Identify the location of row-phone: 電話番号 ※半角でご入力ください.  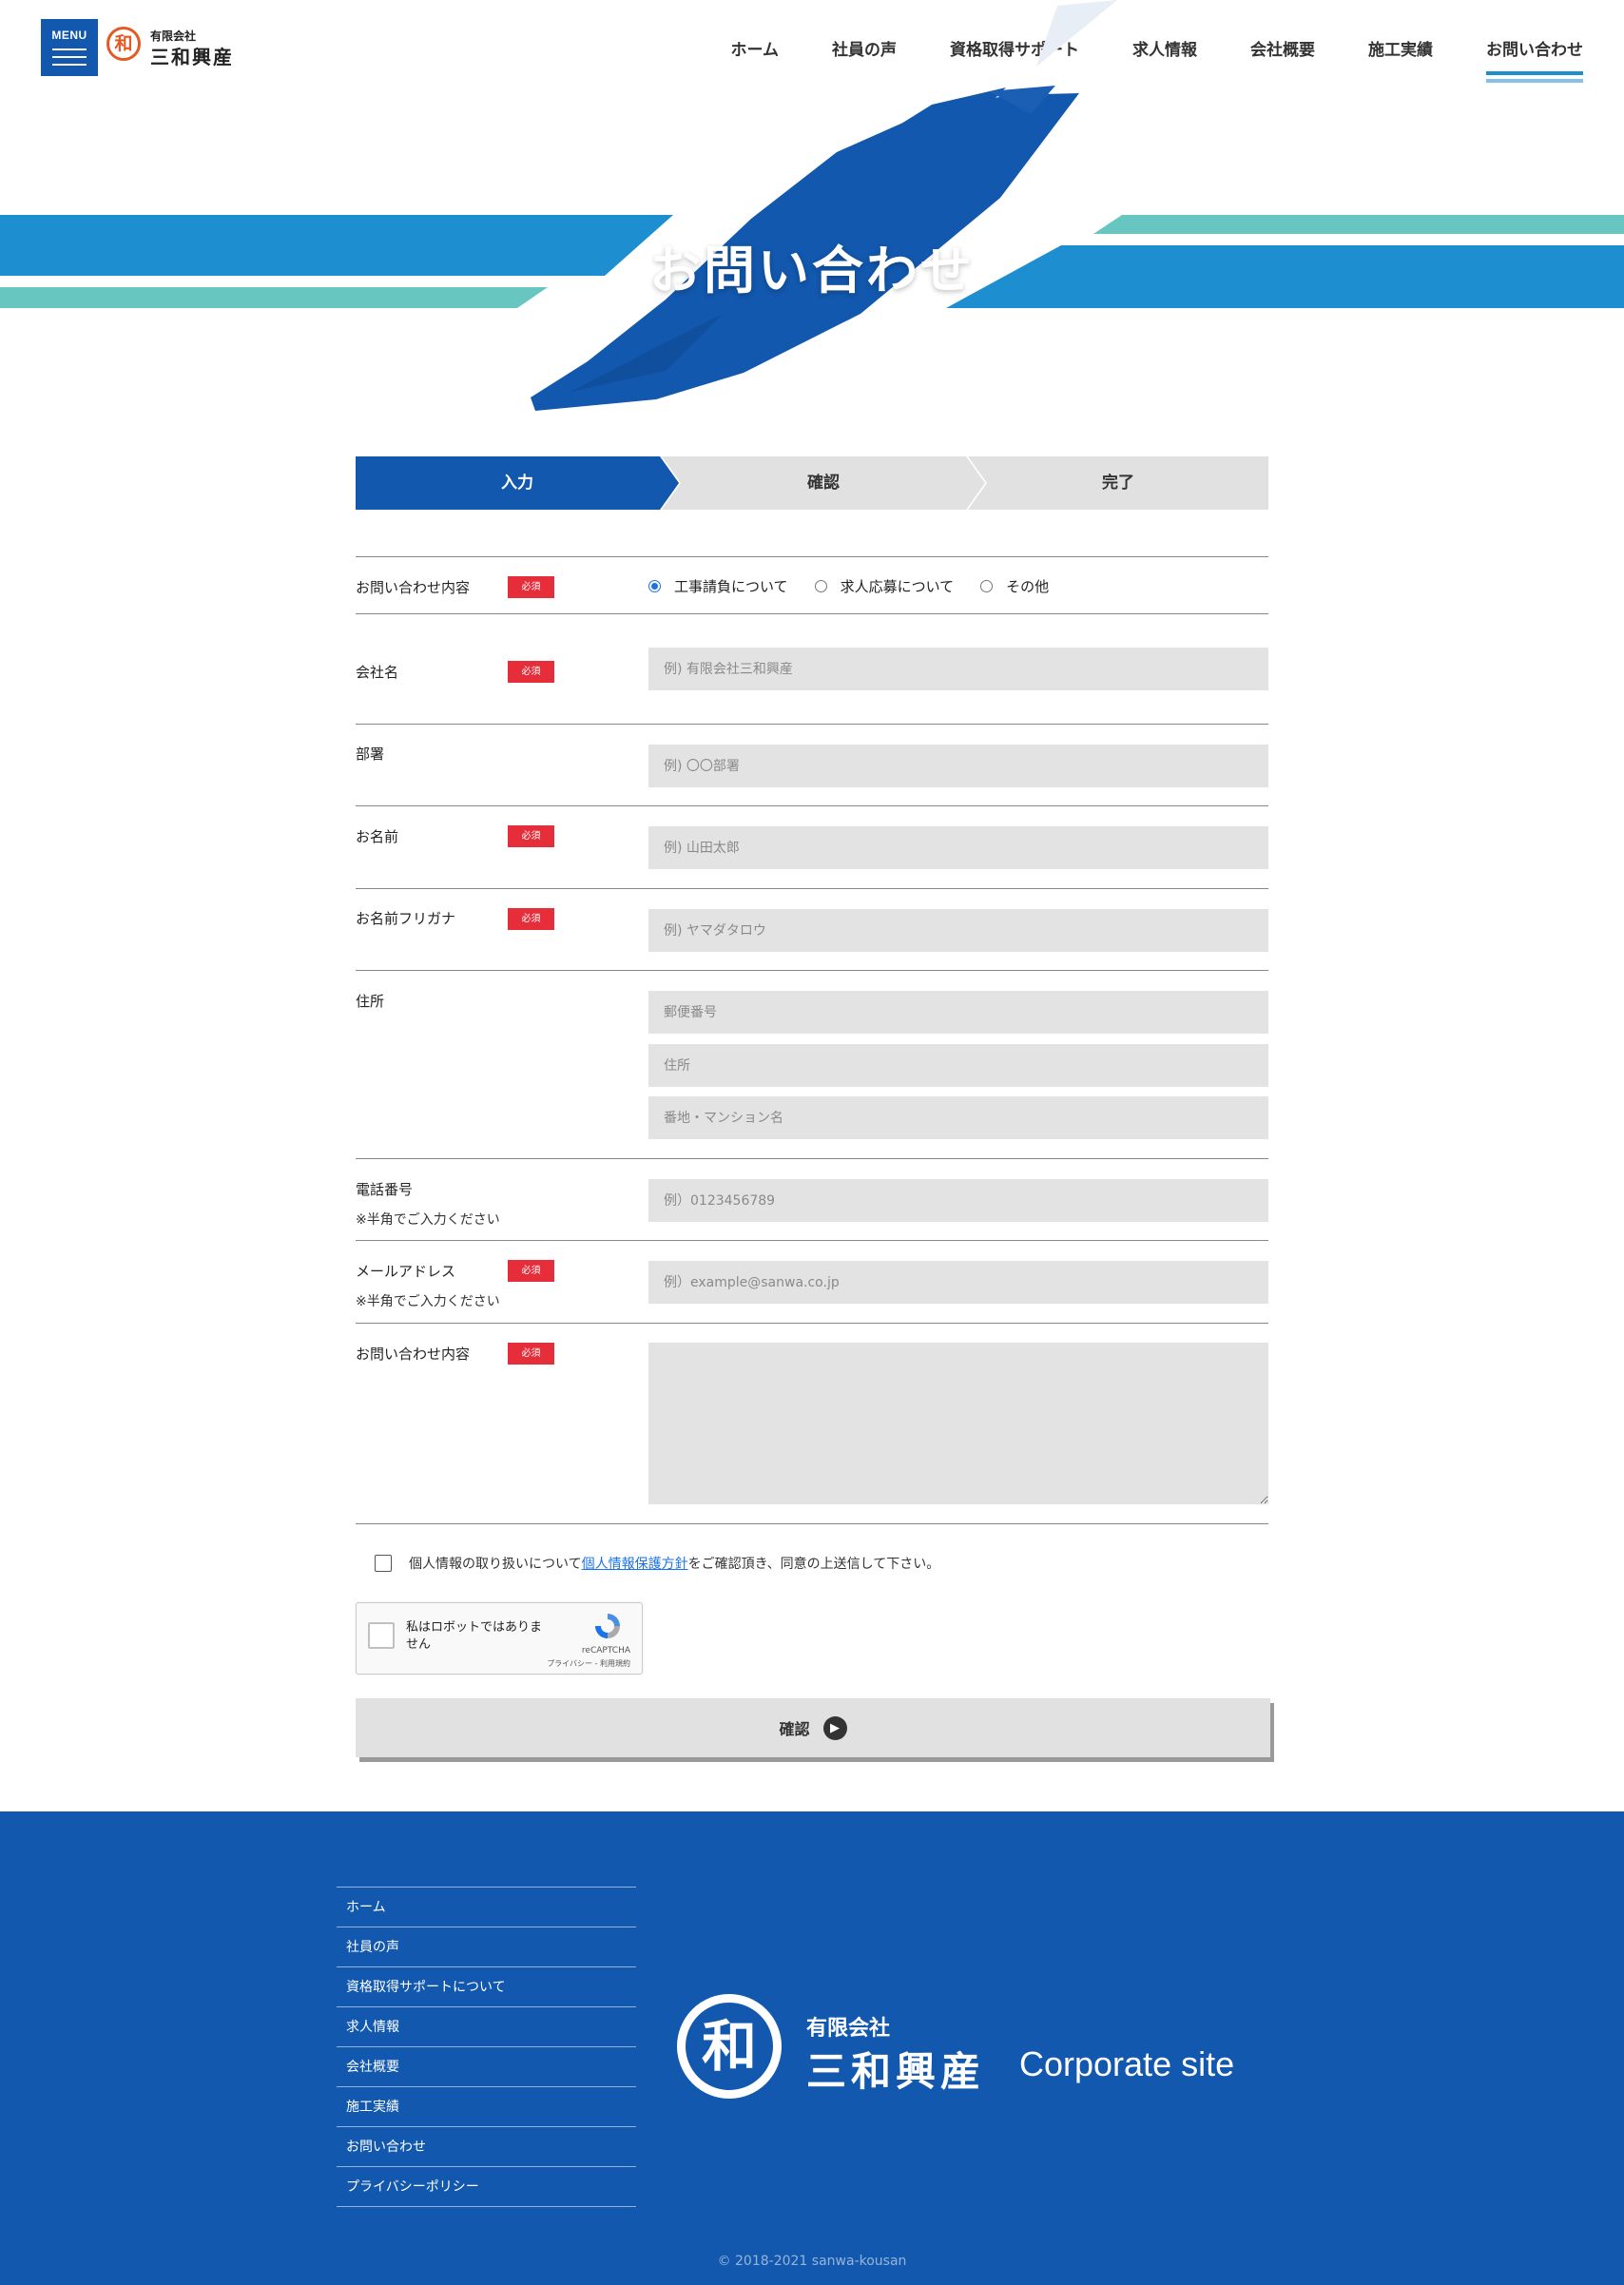
(812, 1199).